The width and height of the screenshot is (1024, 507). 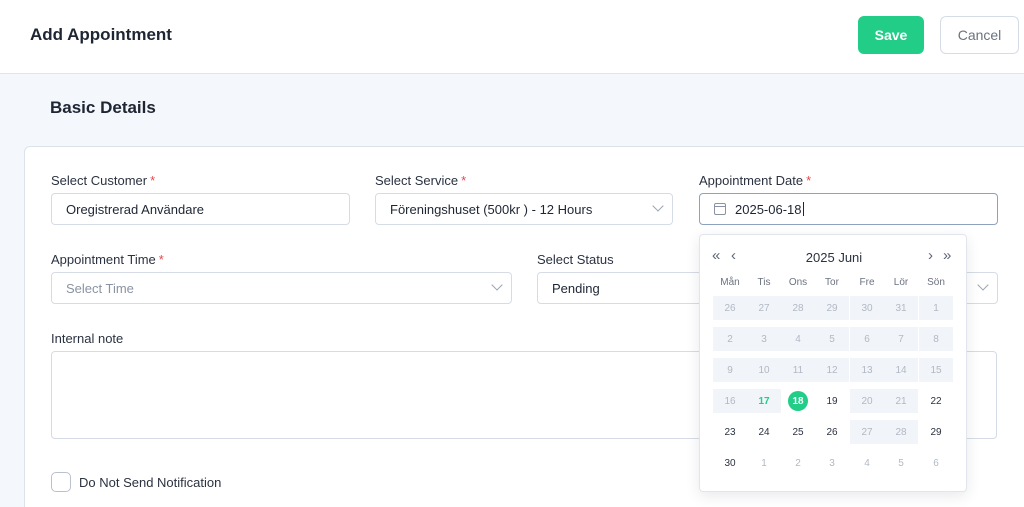 What do you see at coordinates (798, 432) in the screenshot?
I see `calendar-day: 25` at bounding box center [798, 432].